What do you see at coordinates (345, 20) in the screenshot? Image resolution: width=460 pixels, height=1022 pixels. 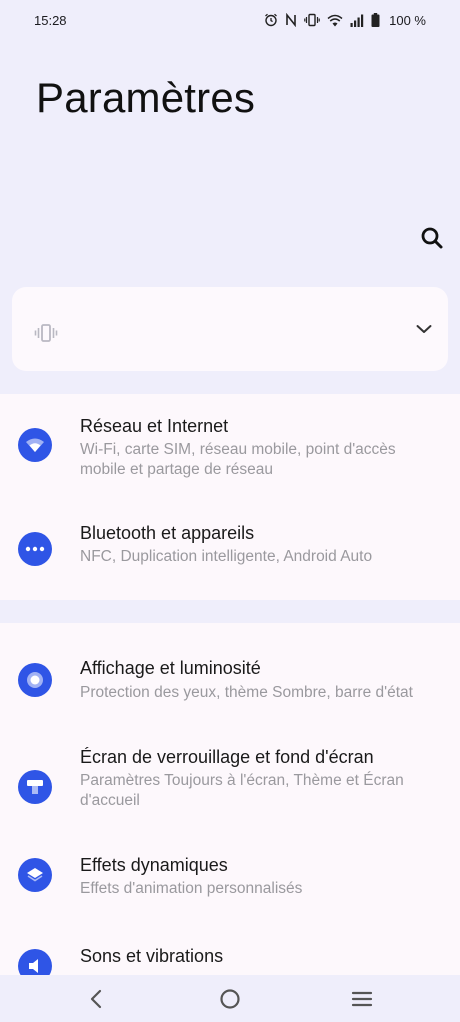 I see `status-icons: 100 %` at bounding box center [345, 20].